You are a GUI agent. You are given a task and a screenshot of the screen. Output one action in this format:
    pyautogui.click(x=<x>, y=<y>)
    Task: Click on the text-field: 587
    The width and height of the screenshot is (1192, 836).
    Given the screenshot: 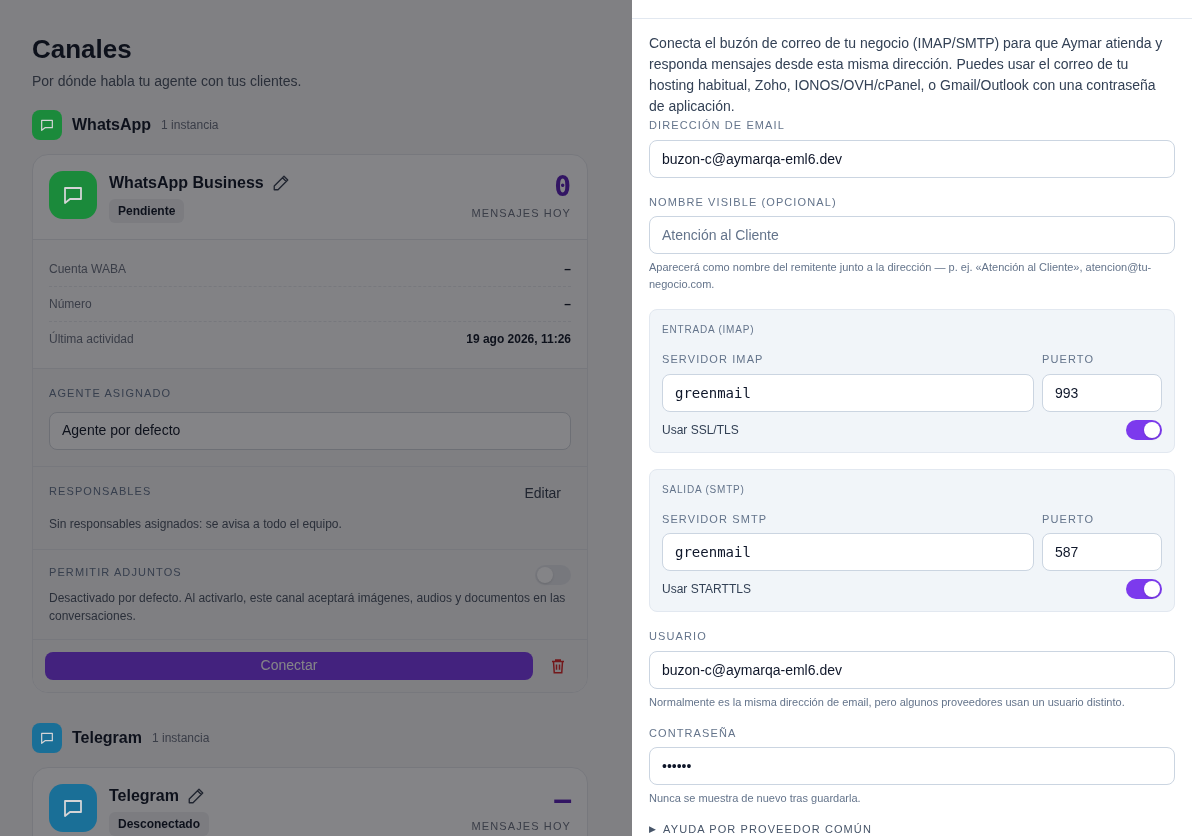 What is the action you would take?
    pyautogui.click(x=1102, y=552)
    